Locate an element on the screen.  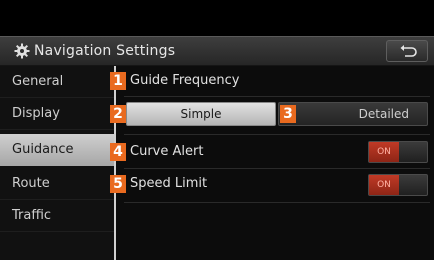
sidebar-item-general: General is located at coordinates (57, 82).